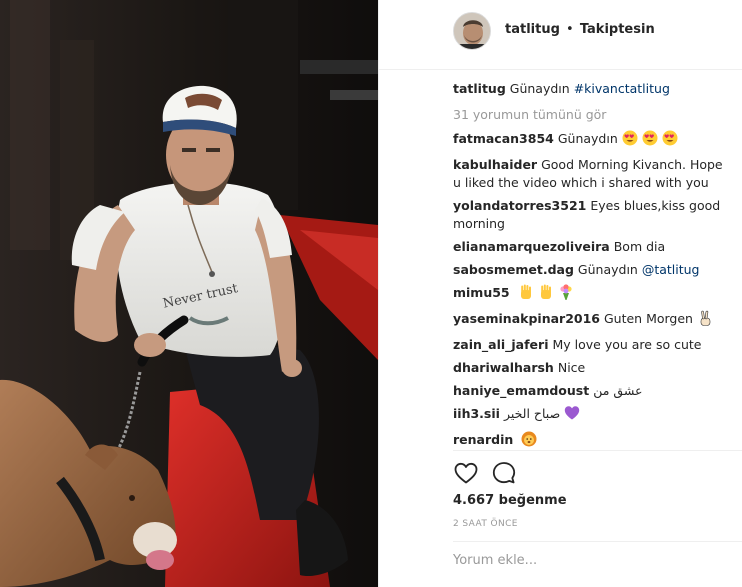 This screenshot has height=587, width=742. Describe the element at coordinates (648, 318) in the screenshot. I see `comment-text: Guten Morgen` at that location.